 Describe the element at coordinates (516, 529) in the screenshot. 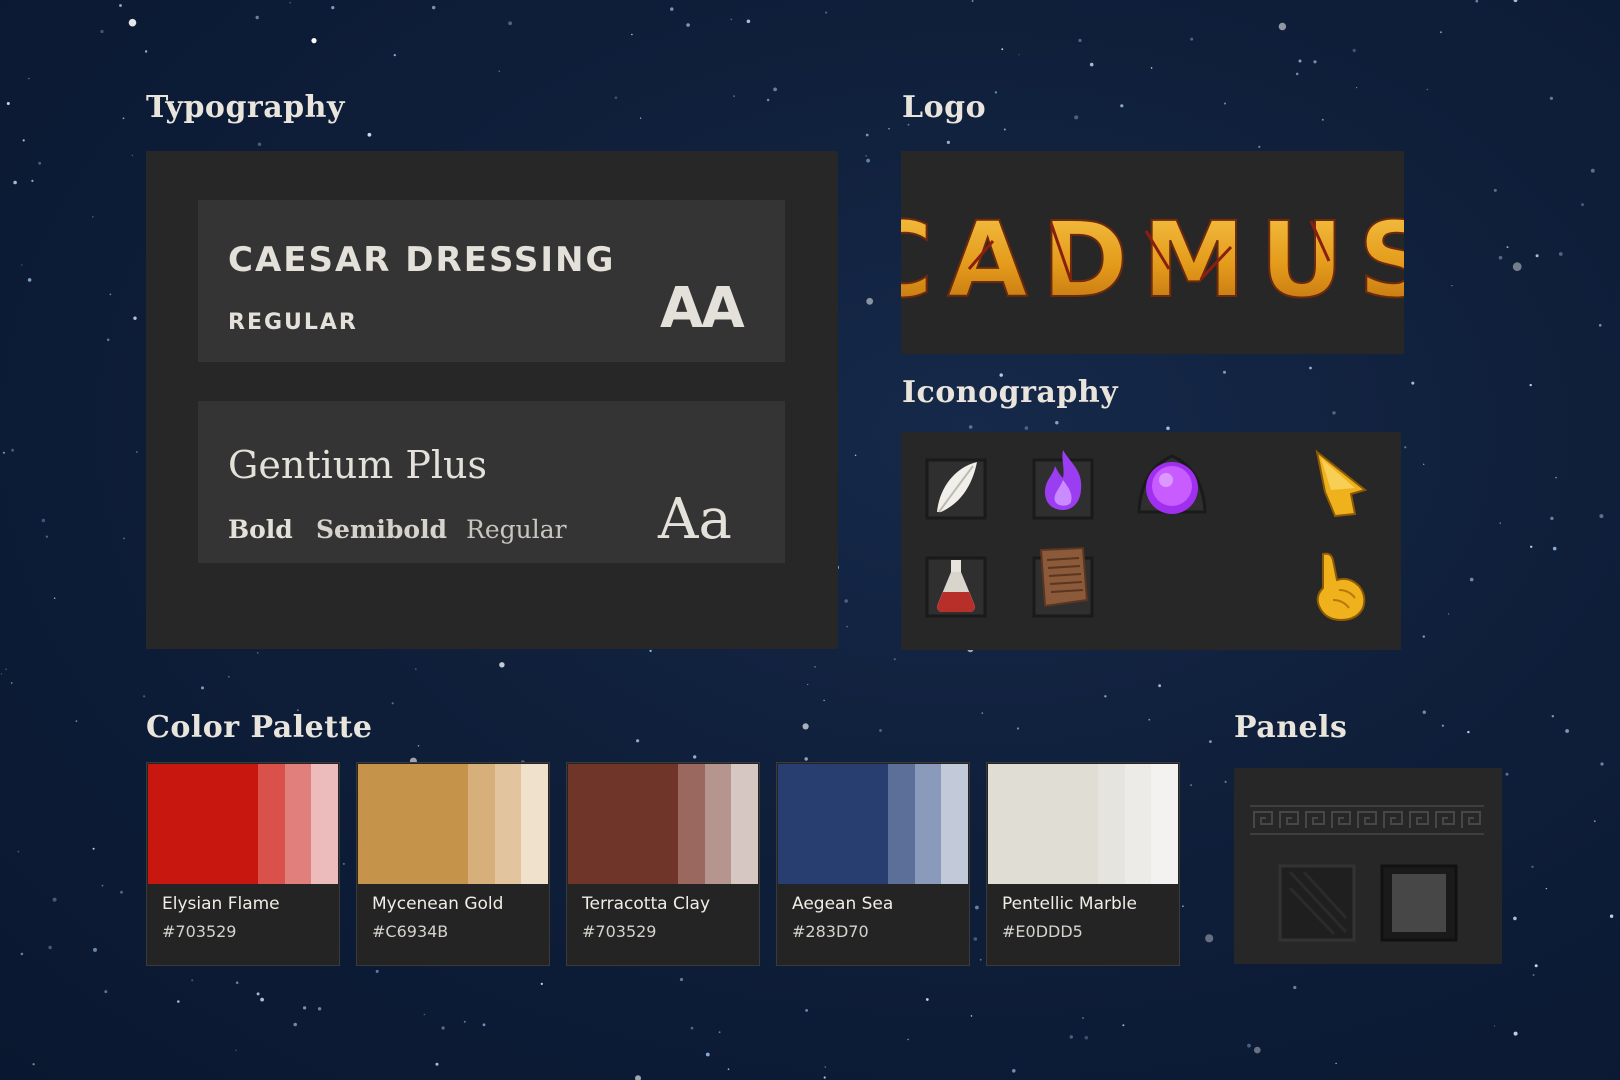

I see `body-font-weight-regular: Regular` at that location.